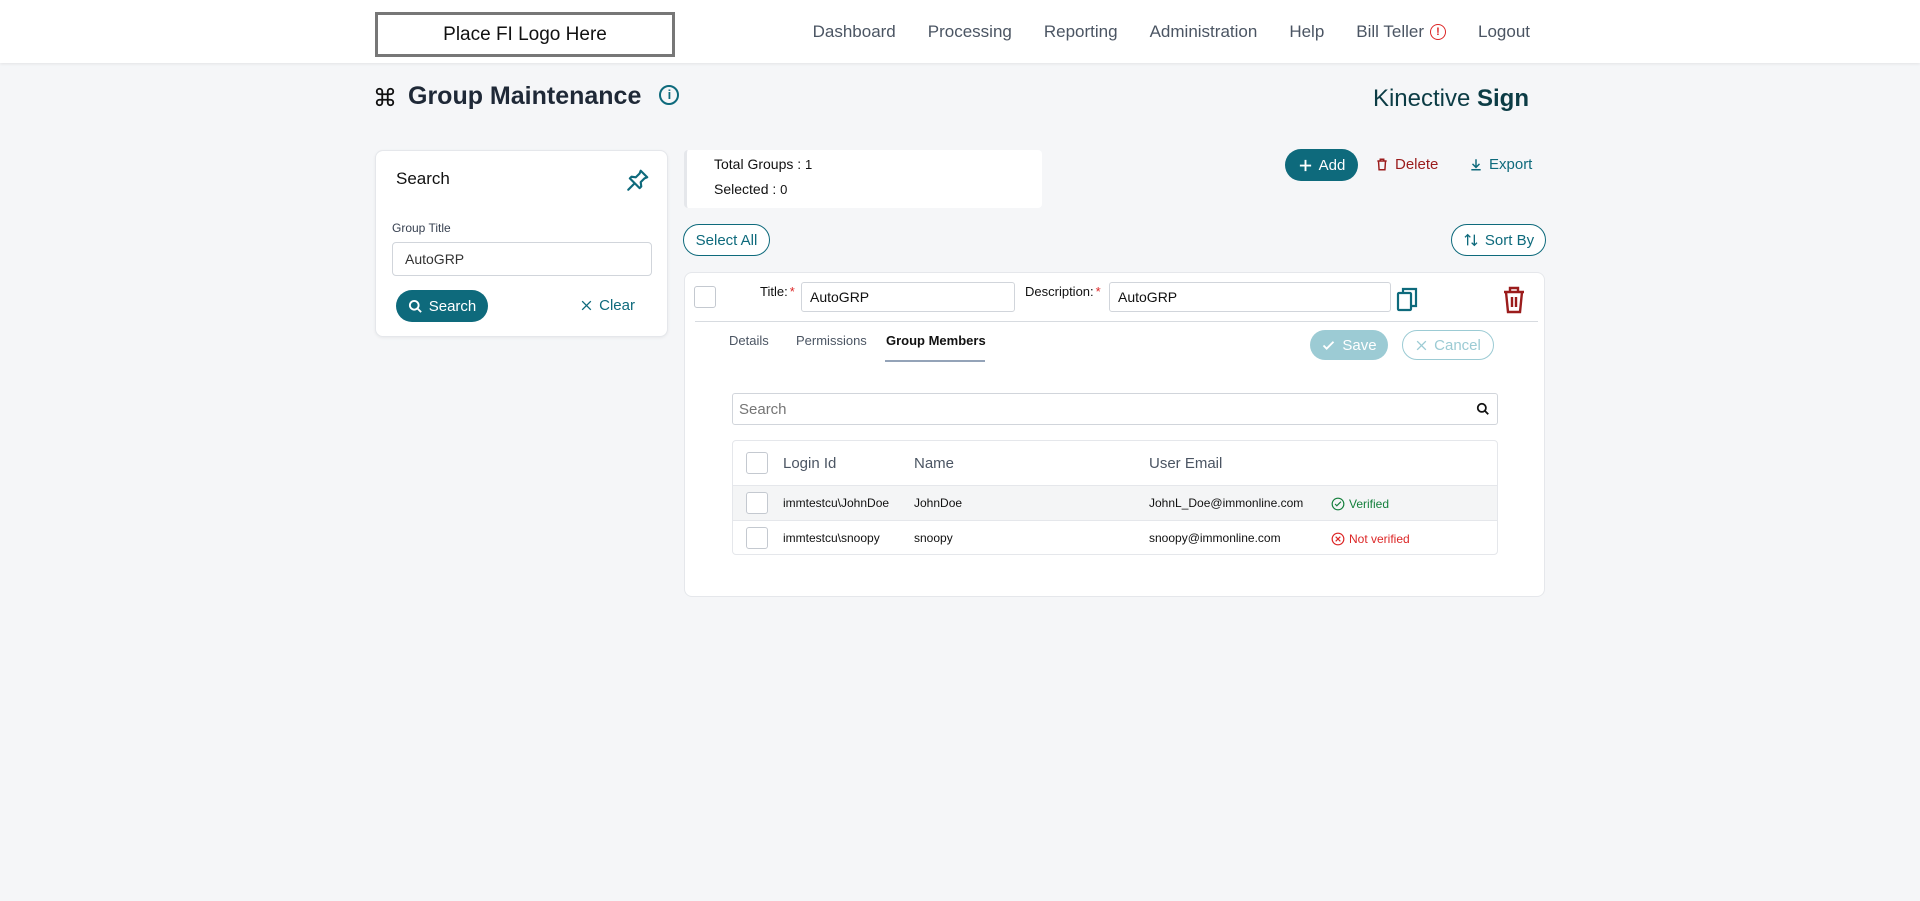 The height and width of the screenshot is (901, 1920). I want to click on brand-name: Kinective, so click(1424, 98).